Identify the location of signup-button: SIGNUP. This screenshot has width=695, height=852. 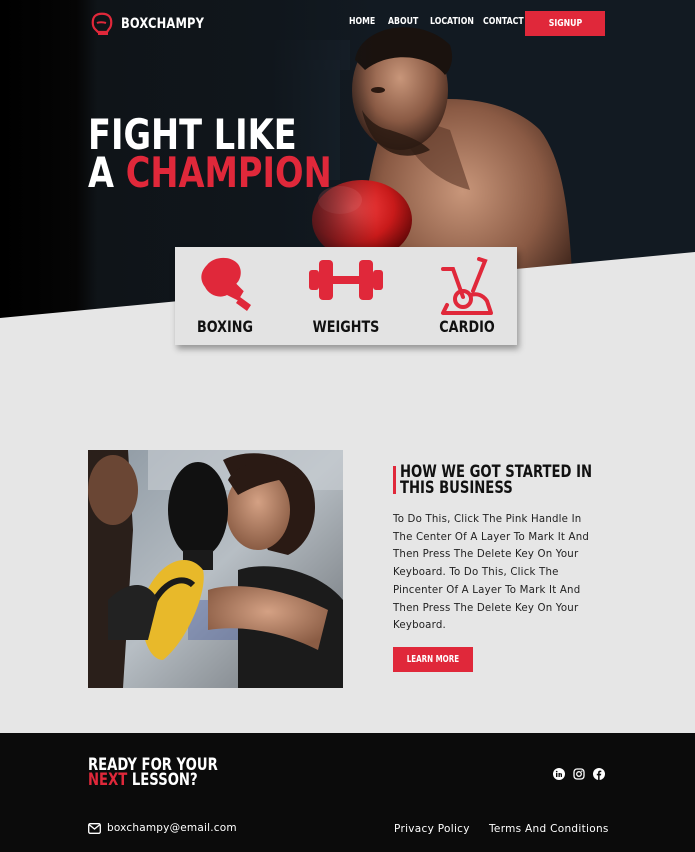
(565, 23).